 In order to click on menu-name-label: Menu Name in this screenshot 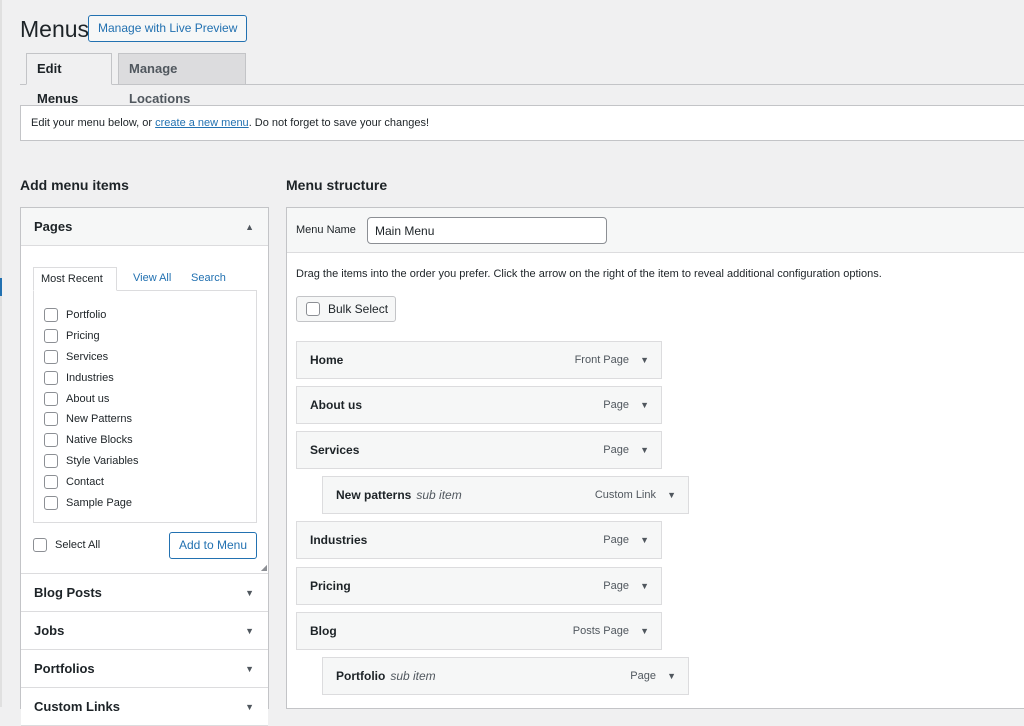, I will do `click(326, 230)`.